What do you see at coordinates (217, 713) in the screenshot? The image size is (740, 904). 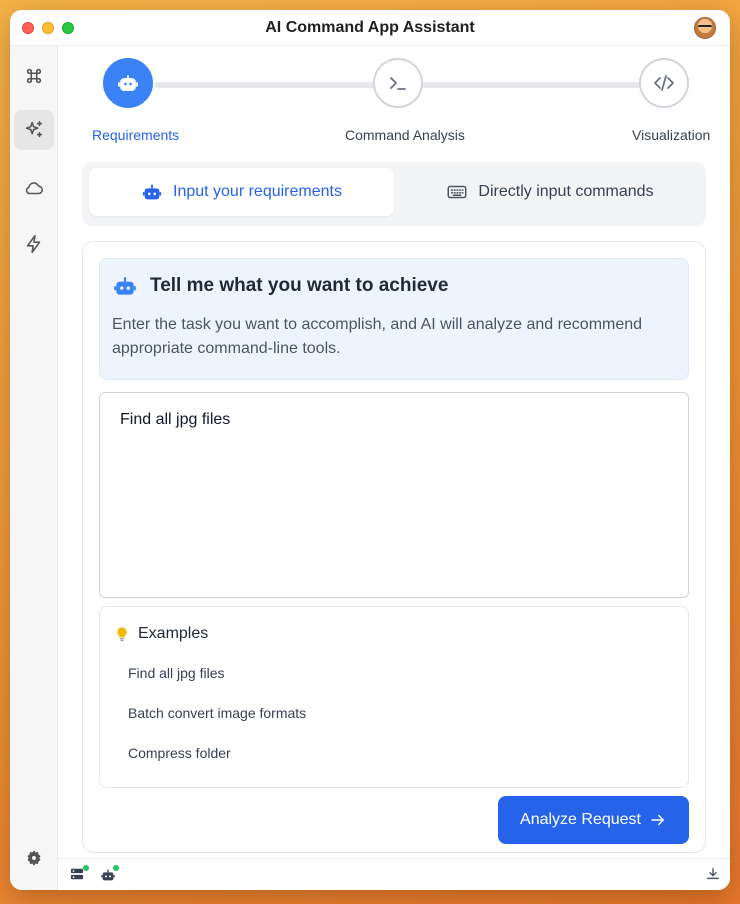 I see `example-item: Batch convert image formats` at bounding box center [217, 713].